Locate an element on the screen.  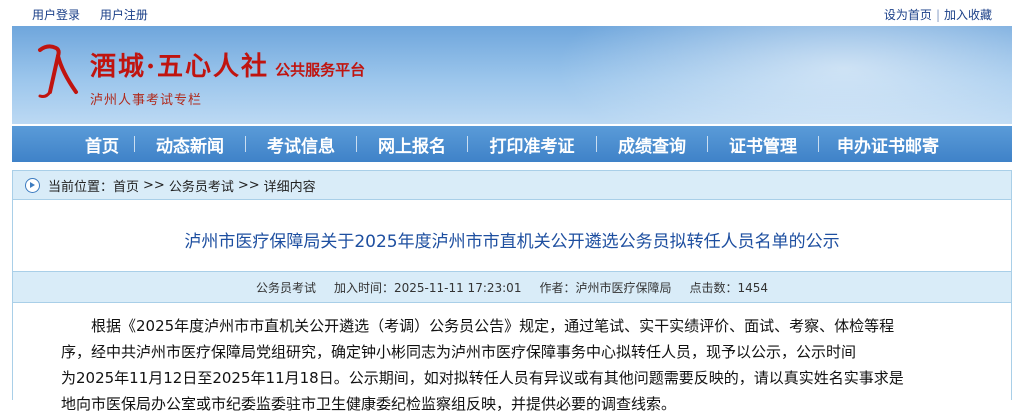
nav-item-print-admission-ticket: 打印准考证 is located at coordinates (532, 144).